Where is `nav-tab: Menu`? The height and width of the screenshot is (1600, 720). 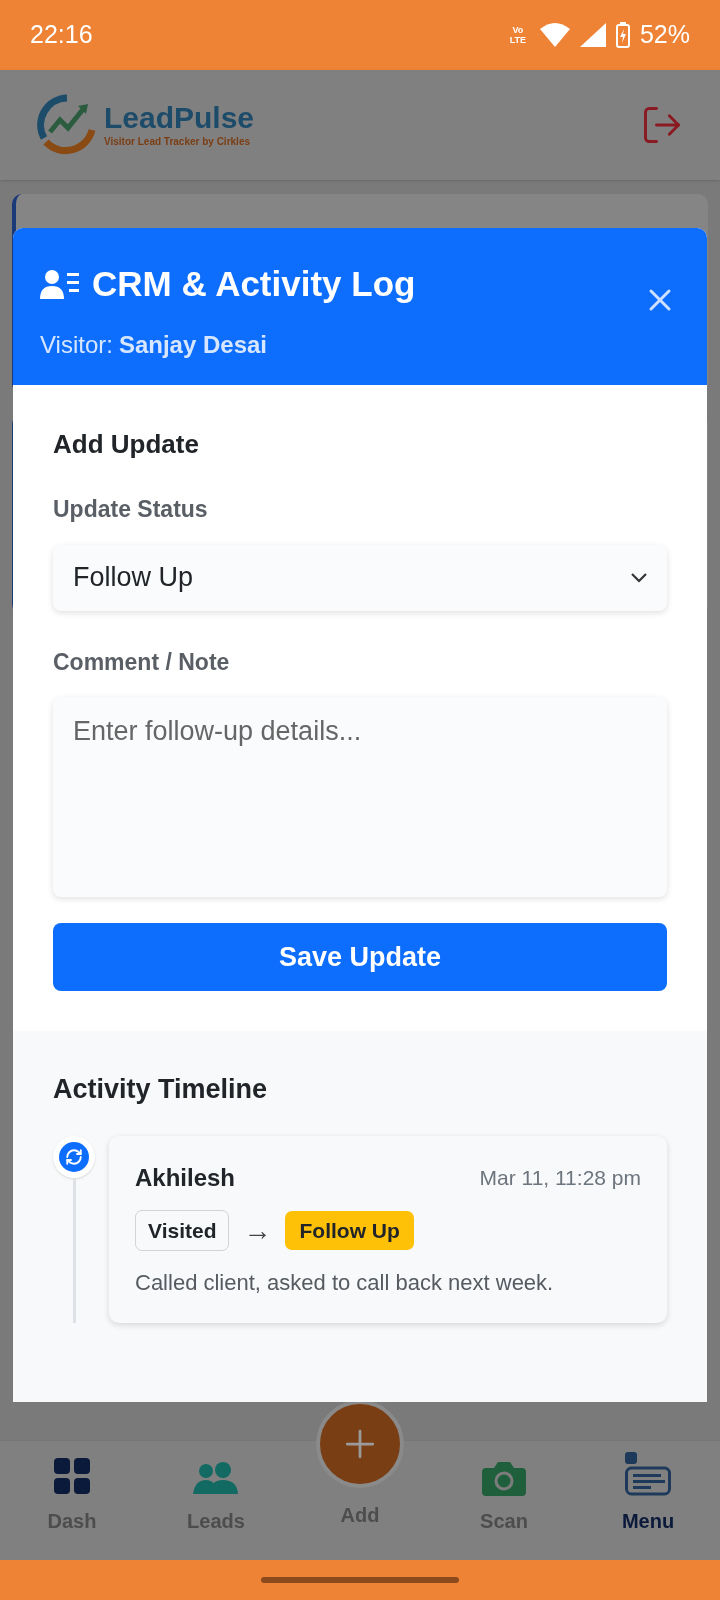
nav-tab: Menu is located at coordinates (648, 1494).